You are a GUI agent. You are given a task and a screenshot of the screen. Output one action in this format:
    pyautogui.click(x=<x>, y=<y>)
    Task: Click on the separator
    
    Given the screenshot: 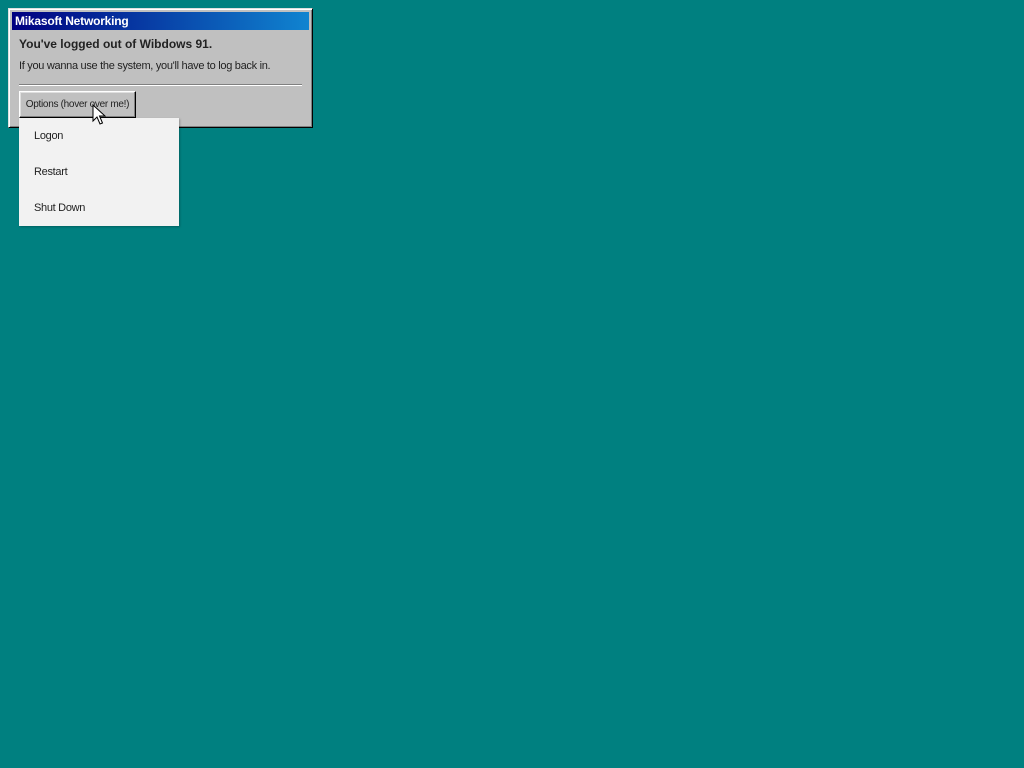 What is the action you would take?
    pyautogui.click(x=160, y=85)
    